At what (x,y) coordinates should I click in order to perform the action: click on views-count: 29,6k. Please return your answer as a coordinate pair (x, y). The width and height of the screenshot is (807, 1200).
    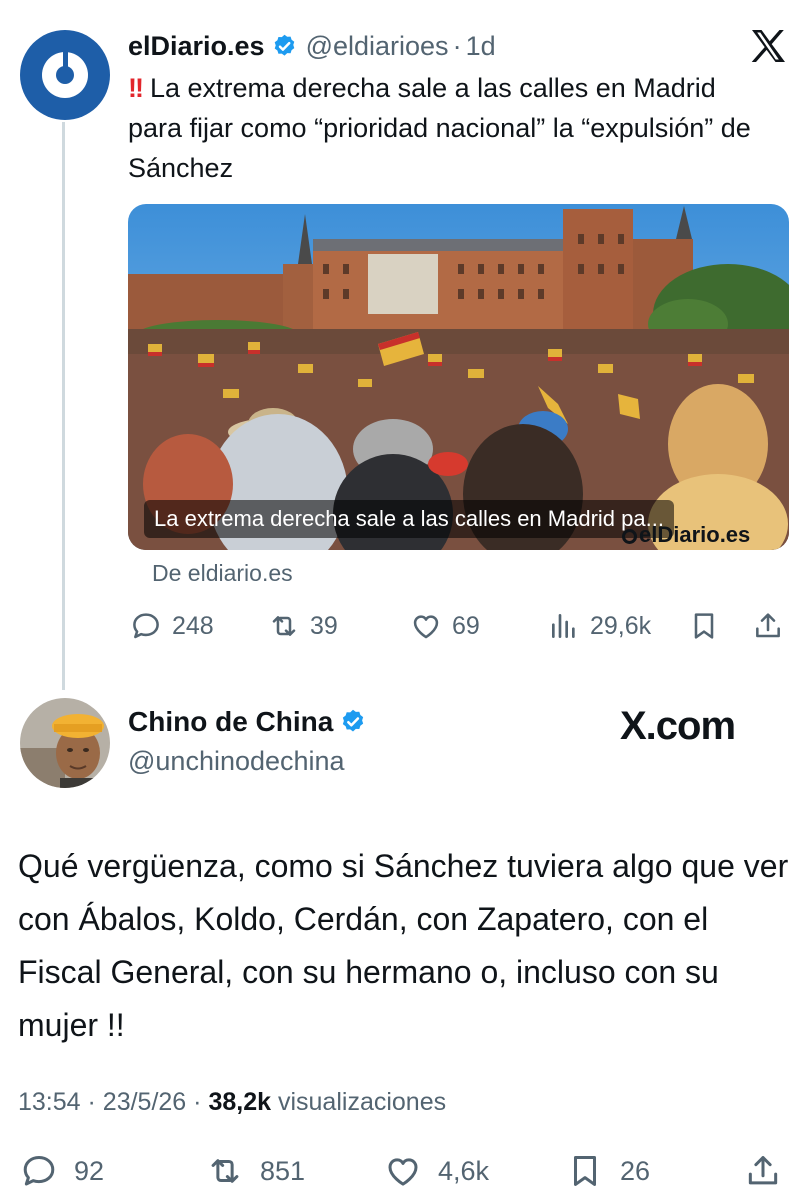
    Looking at the image, I should click on (621, 625).